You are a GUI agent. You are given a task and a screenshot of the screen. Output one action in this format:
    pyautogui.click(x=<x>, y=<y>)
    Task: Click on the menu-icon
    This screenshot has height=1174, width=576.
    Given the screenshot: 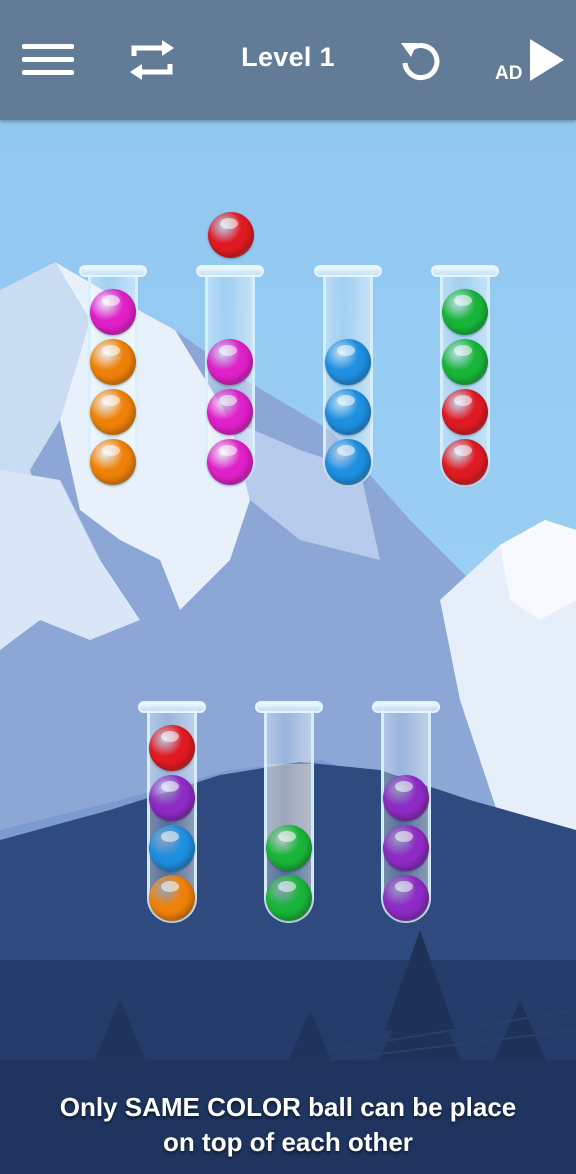 What is the action you would take?
    pyautogui.click(x=48, y=60)
    